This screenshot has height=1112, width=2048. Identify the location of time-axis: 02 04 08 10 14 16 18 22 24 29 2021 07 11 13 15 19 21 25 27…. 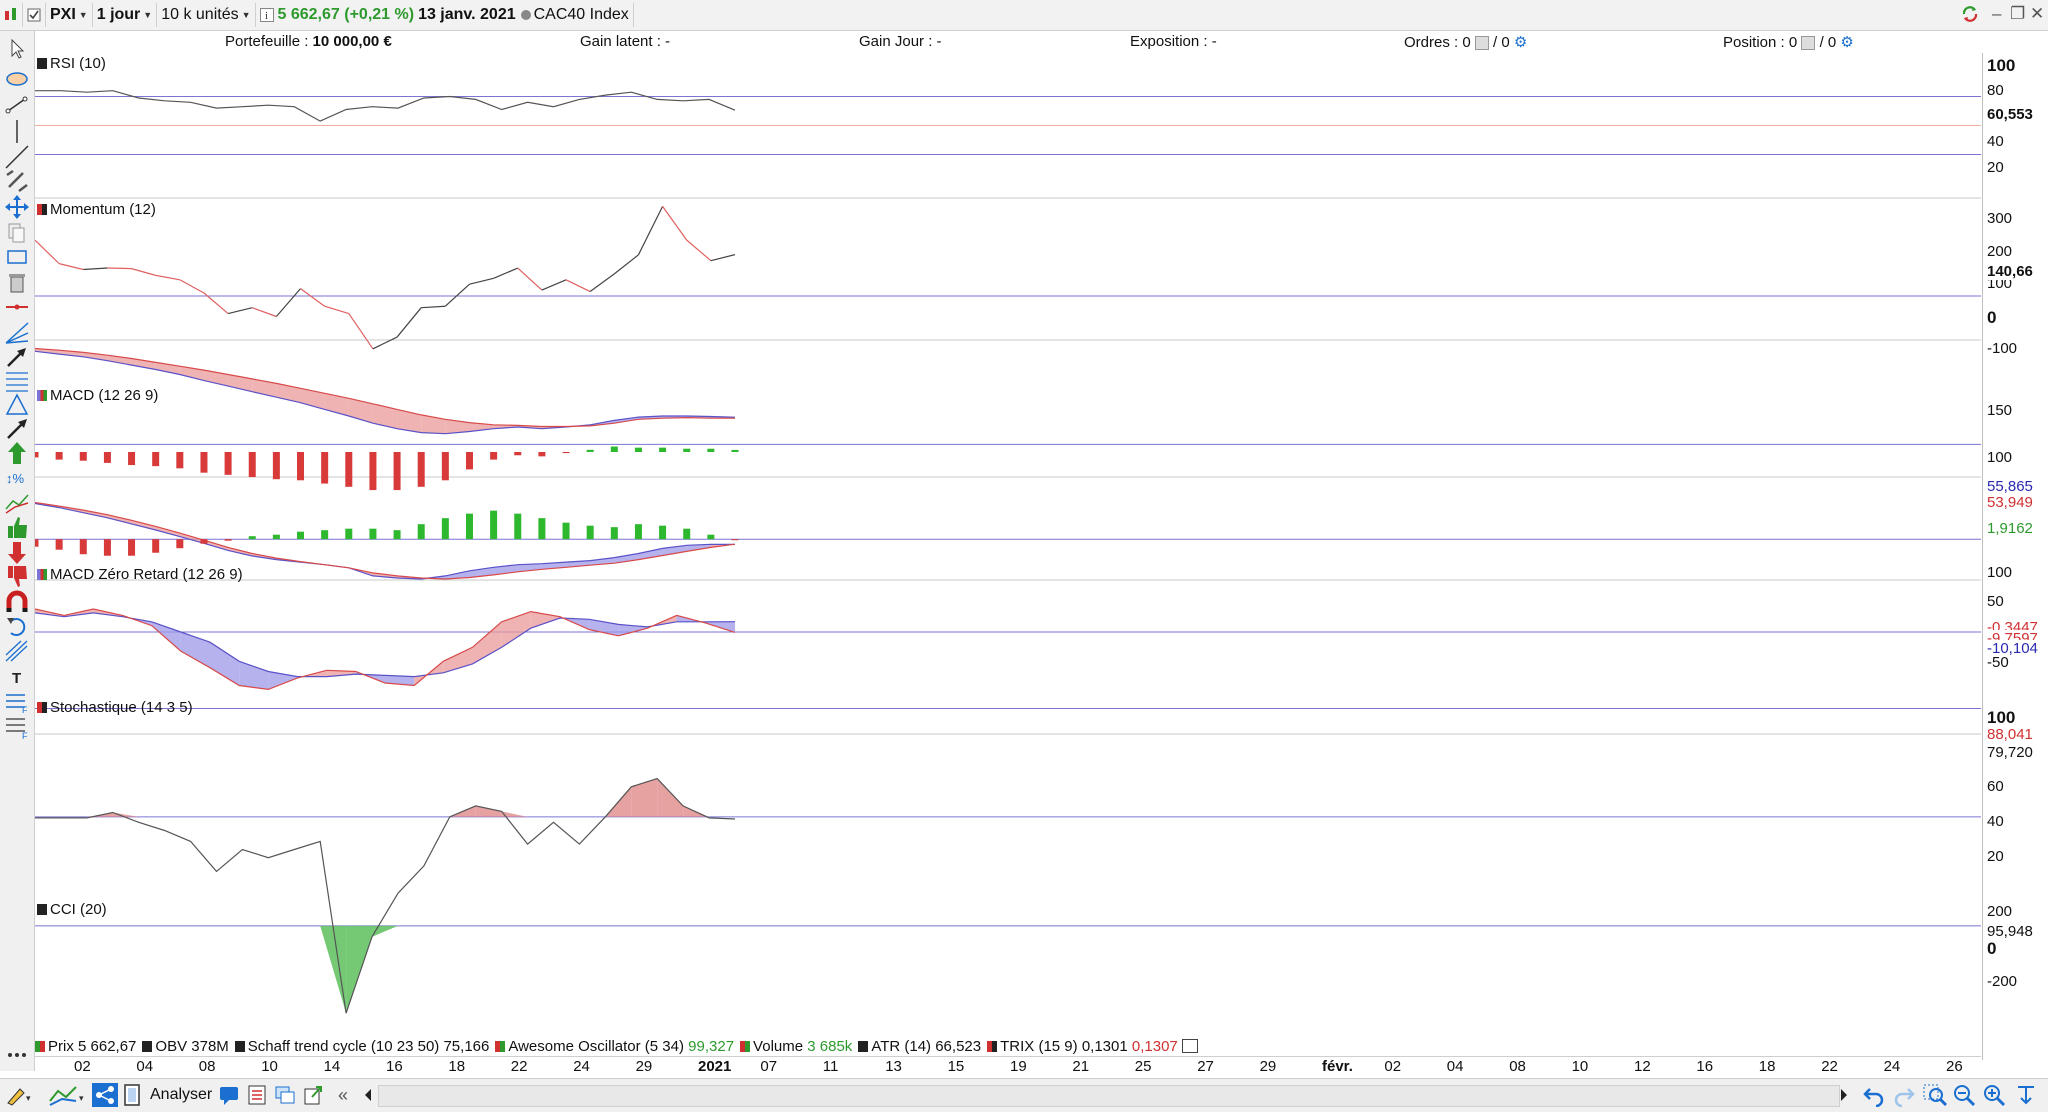
(1008, 1067).